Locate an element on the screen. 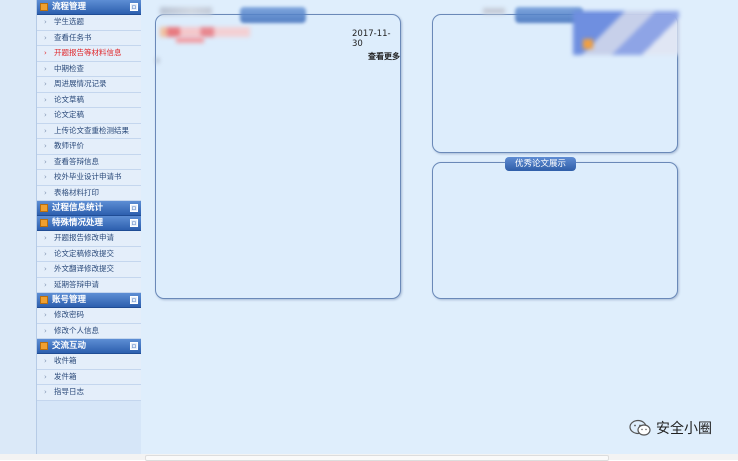 The width and height of the screenshot is (738, 461). bottom-scrollbar is located at coordinates (369, 457).